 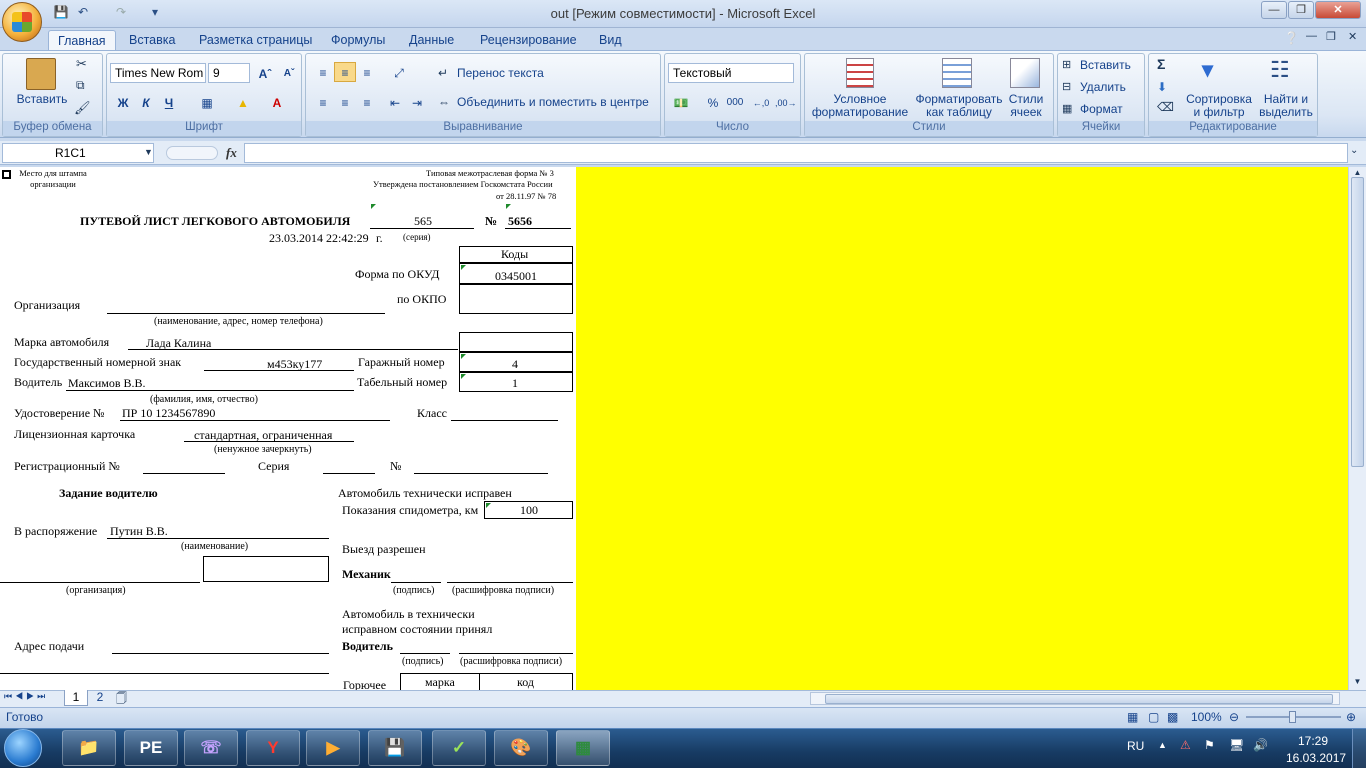 What do you see at coordinates (169, 102) in the screenshot?
I see `underline-button: Ч` at bounding box center [169, 102].